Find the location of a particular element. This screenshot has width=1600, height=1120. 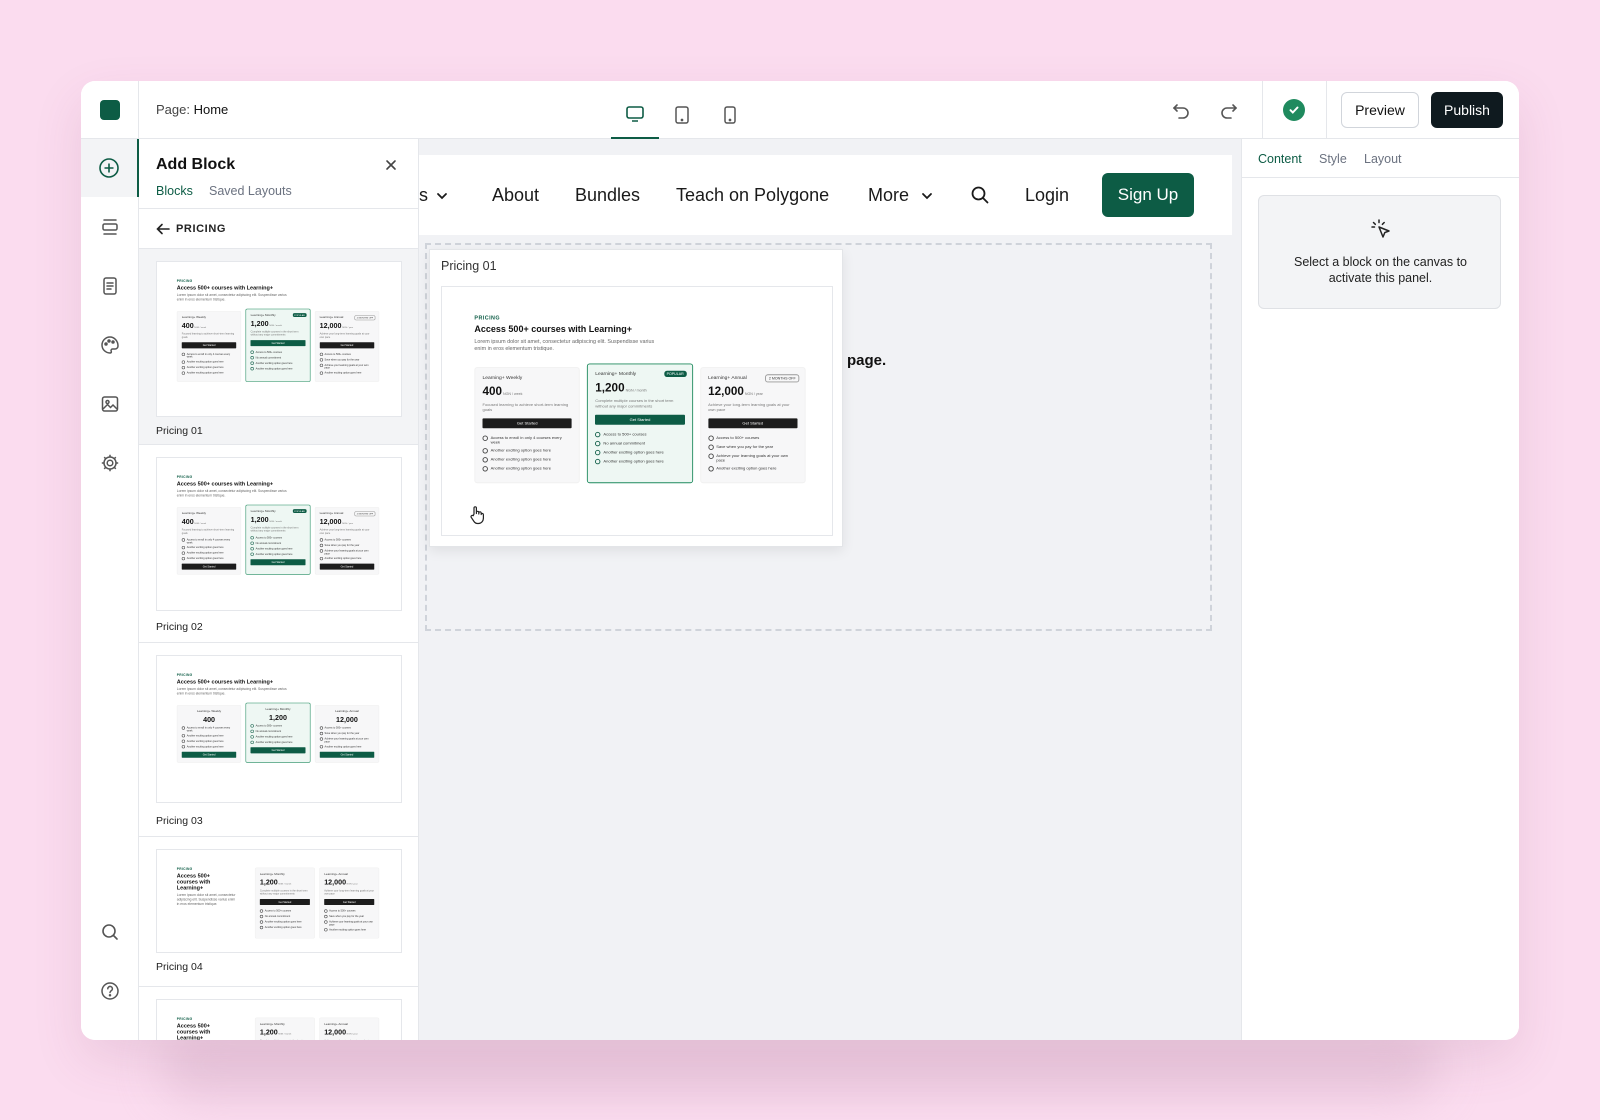

rail-pages is located at coordinates (110, 286).